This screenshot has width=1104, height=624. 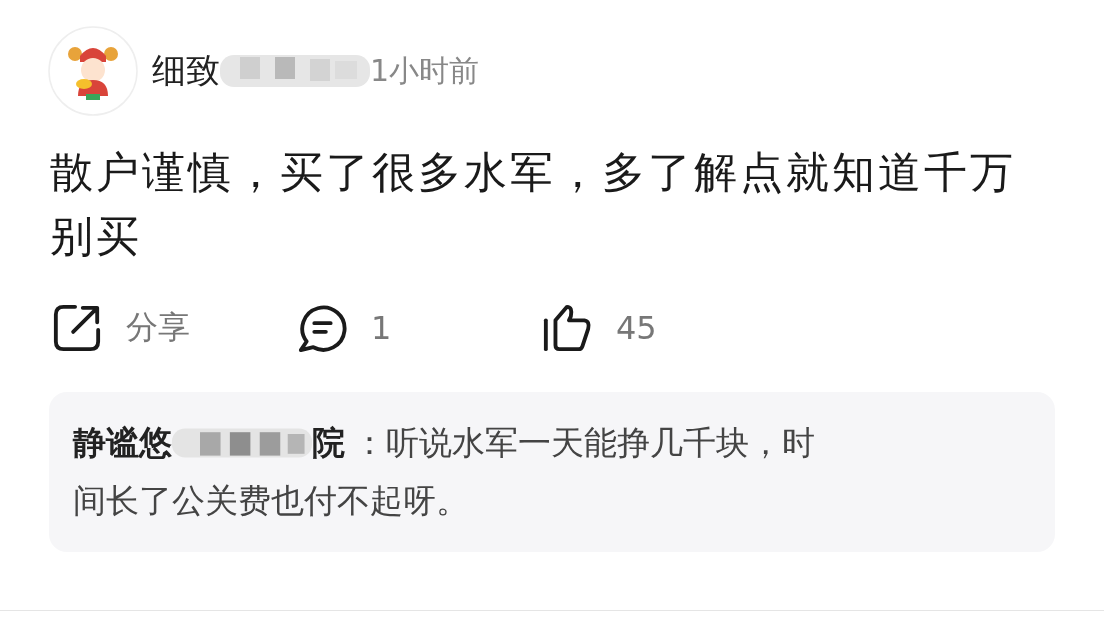 What do you see at coordinates (122, 443) in the screenshot?
I see `reply-username: 静谧悠` at bounding box center [122, 443].